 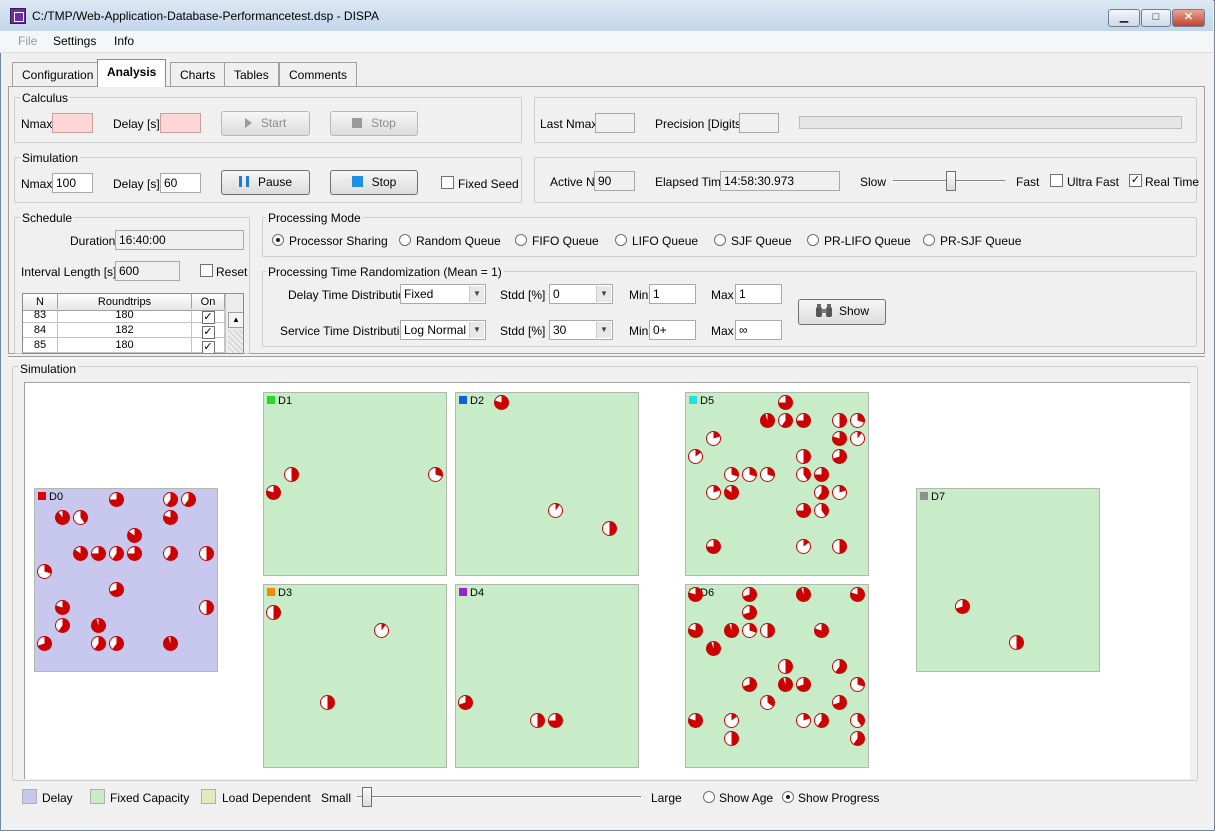 What do you see at coordinates (251, 74) in the screenshot?
I see `tab-tables: Tables` at bounding box center [251, 74].